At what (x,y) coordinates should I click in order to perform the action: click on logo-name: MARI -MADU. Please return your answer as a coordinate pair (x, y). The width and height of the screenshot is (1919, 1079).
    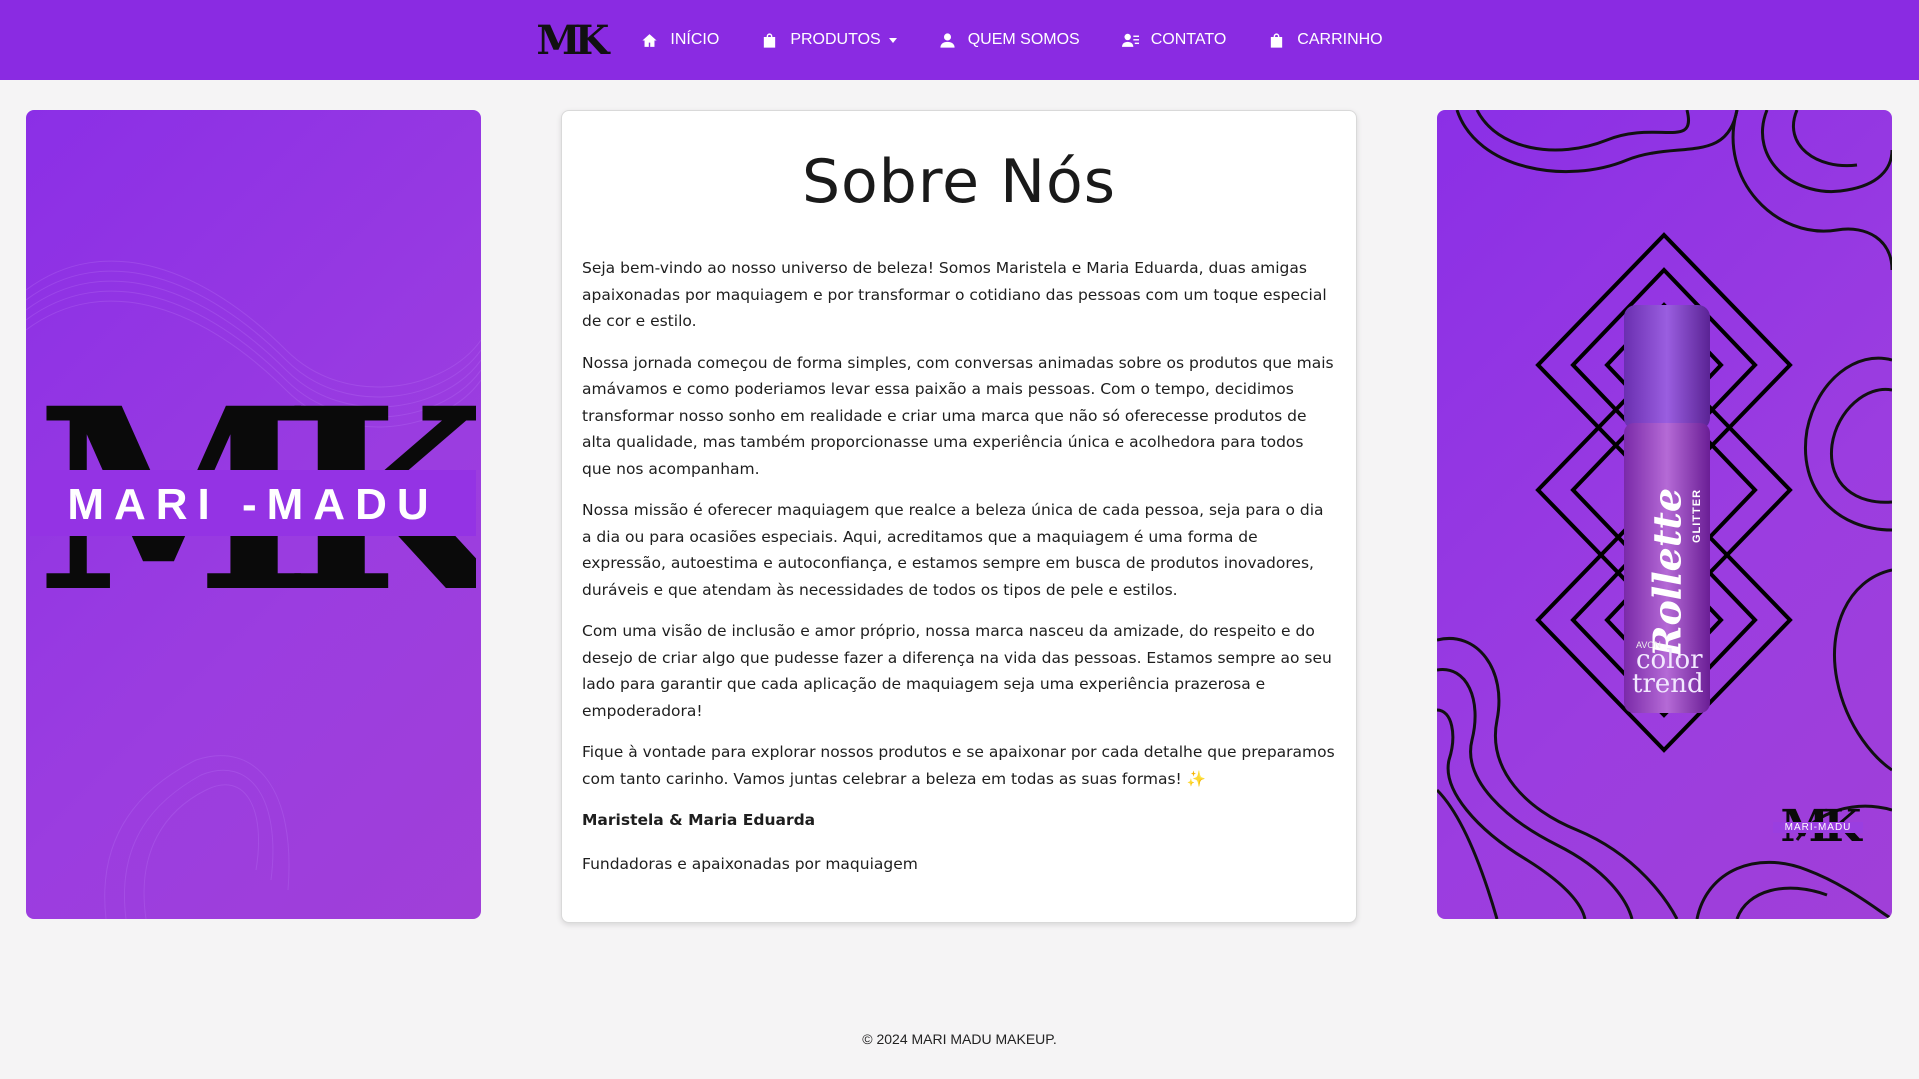
    Looking at the image, I should click on (253, 504).